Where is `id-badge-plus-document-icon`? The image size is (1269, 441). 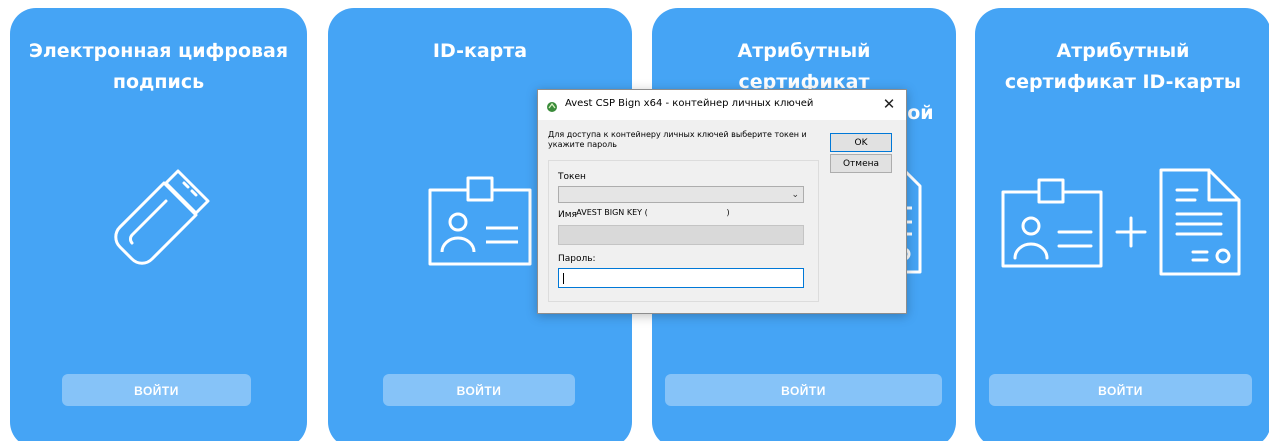
id-badge-plus-document-icon is located at coordinates (1124, 221).